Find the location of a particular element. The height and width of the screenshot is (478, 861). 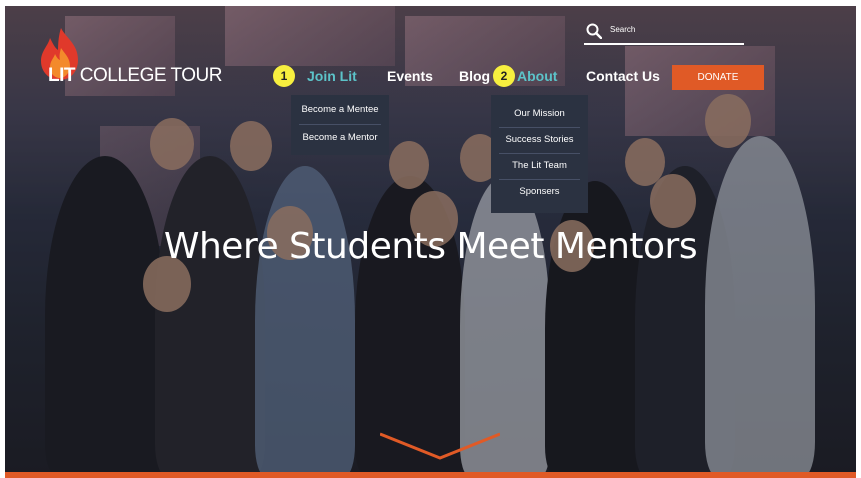

hero-headline: Where Students Meet Mentors is located at coordinates (430, 246).